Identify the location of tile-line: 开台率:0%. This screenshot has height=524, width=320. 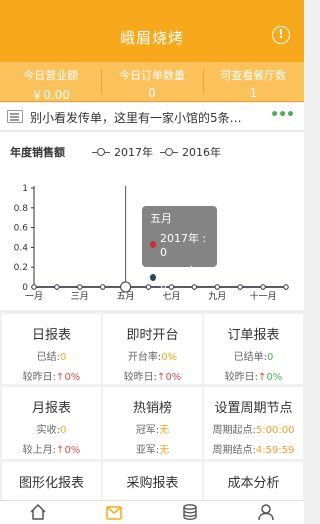
(152, 355).